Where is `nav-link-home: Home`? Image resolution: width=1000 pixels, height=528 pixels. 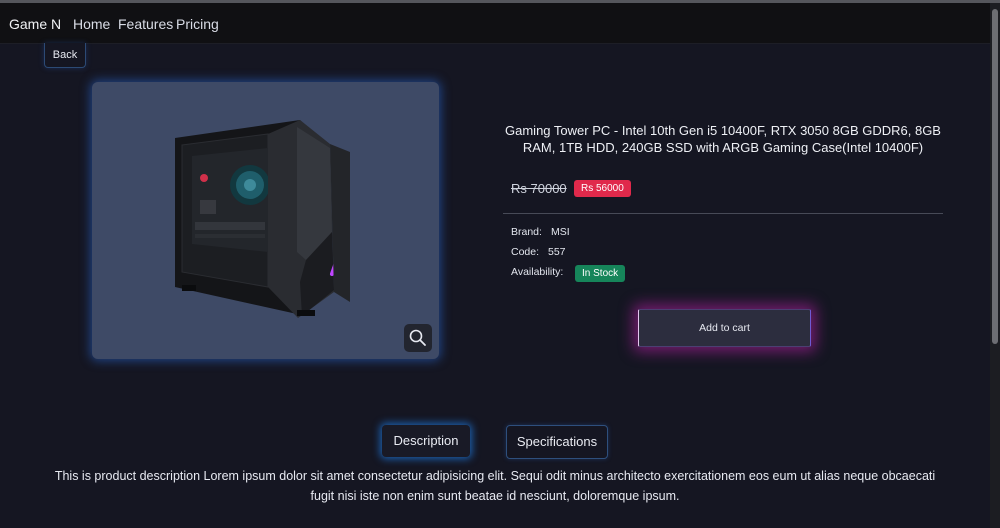
nav-link-home: Home is located at coordinates (91, 24).